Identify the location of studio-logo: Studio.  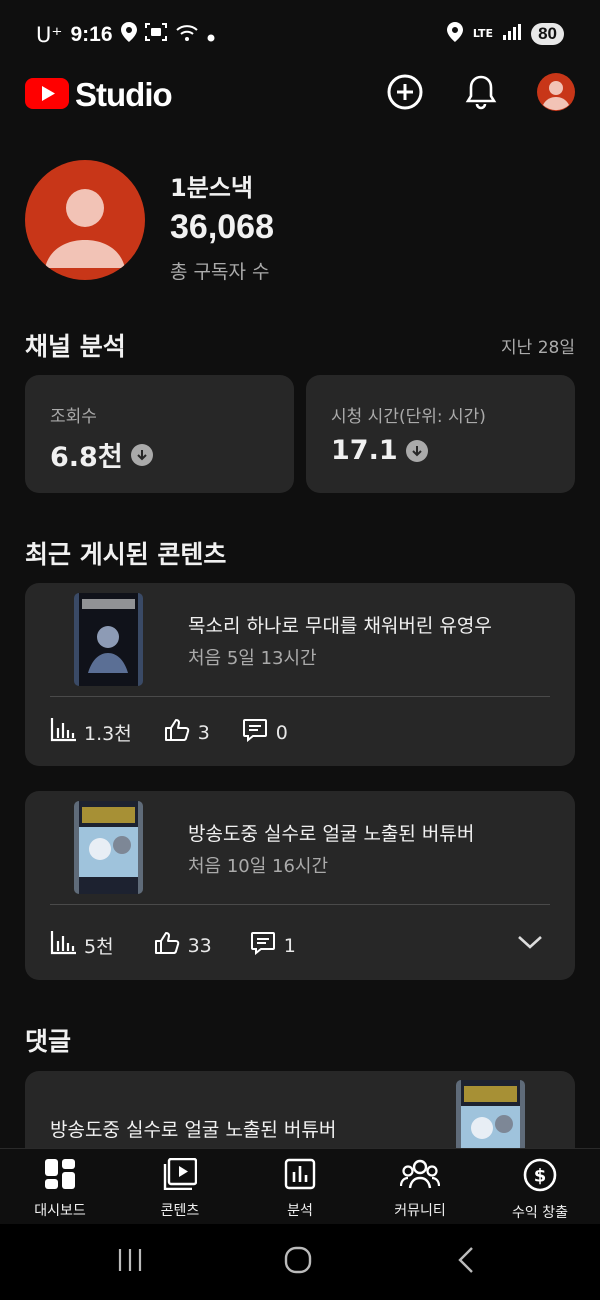
(99, 95).